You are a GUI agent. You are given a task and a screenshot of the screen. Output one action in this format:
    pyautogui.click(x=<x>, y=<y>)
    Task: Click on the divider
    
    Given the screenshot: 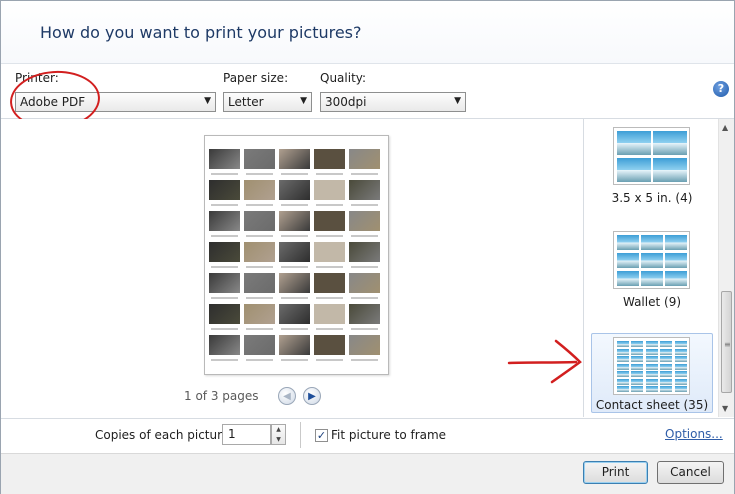 What is the action you would take?
    pyautogui.click(x=300, y=435)
    